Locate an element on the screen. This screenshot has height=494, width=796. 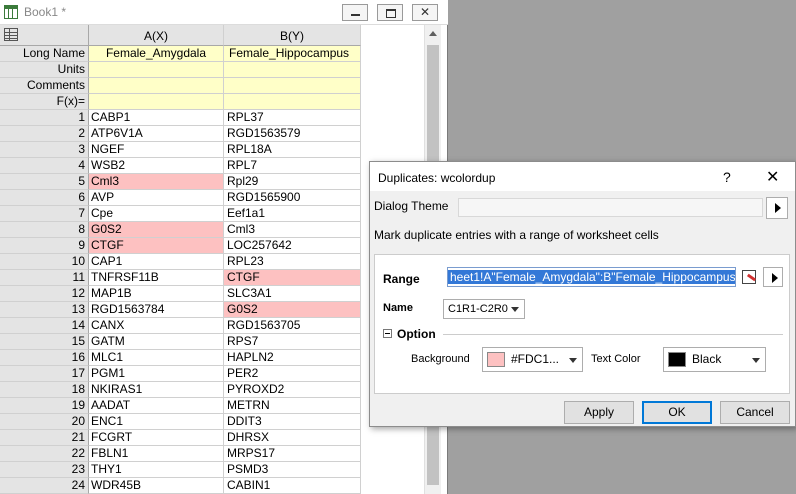
cell-b: PSMD3 is located at coordinates (292, 470).